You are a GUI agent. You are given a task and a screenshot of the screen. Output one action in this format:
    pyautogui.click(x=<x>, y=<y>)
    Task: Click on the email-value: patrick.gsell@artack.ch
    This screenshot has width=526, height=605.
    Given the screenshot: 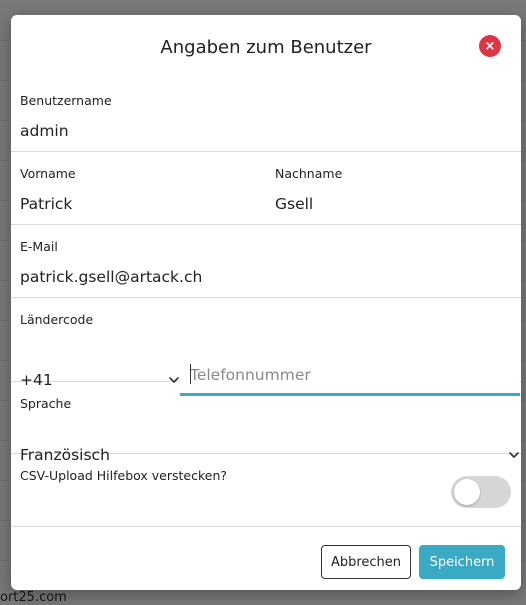 What is the action you would take?
    pyautogui.click(x=111, y=277)
    